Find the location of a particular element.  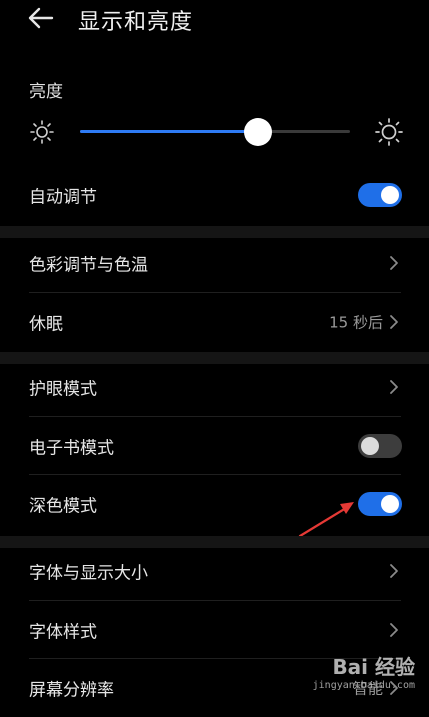

watermark: Bai 经验 jingyan.baidu.com is located at coordinates (364, 671).